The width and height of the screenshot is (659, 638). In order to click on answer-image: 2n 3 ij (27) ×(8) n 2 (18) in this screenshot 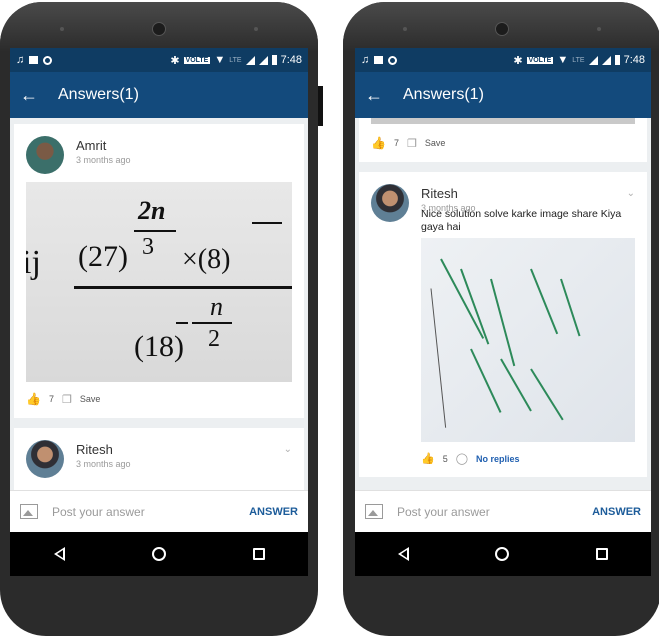, I will do `click(159, 282)`.